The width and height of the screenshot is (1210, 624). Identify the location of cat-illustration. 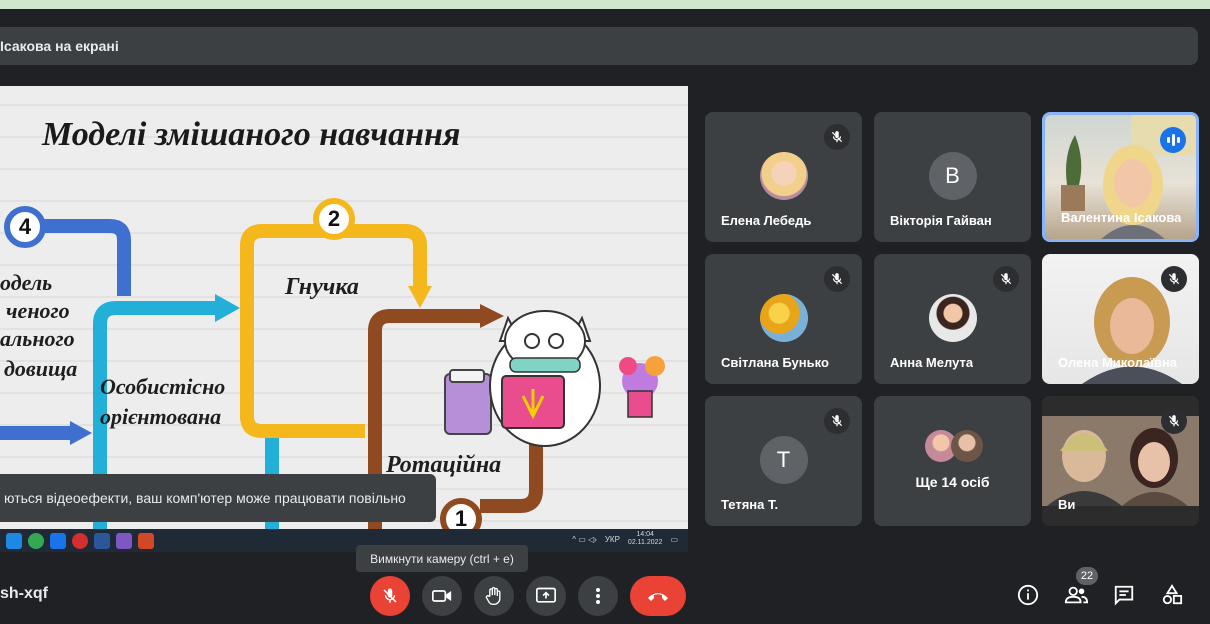
(554, 378).